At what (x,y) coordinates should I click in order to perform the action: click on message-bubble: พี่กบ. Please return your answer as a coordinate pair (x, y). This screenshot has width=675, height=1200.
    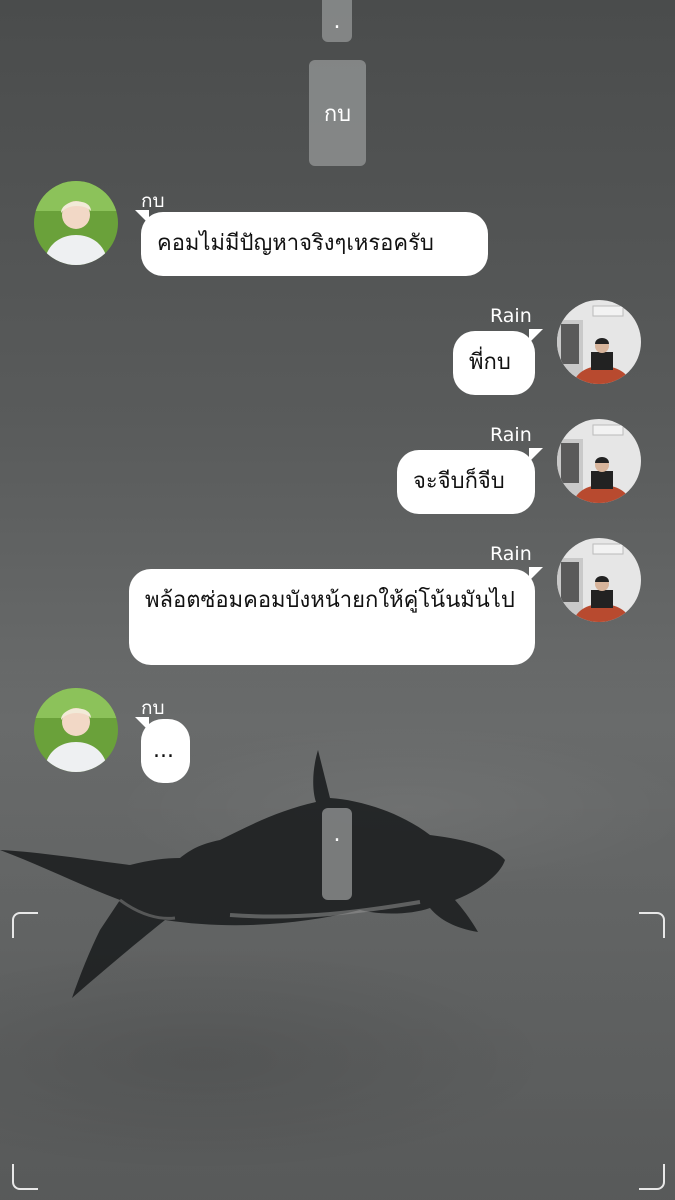
    Looking at the image, I should click on (494, 363).